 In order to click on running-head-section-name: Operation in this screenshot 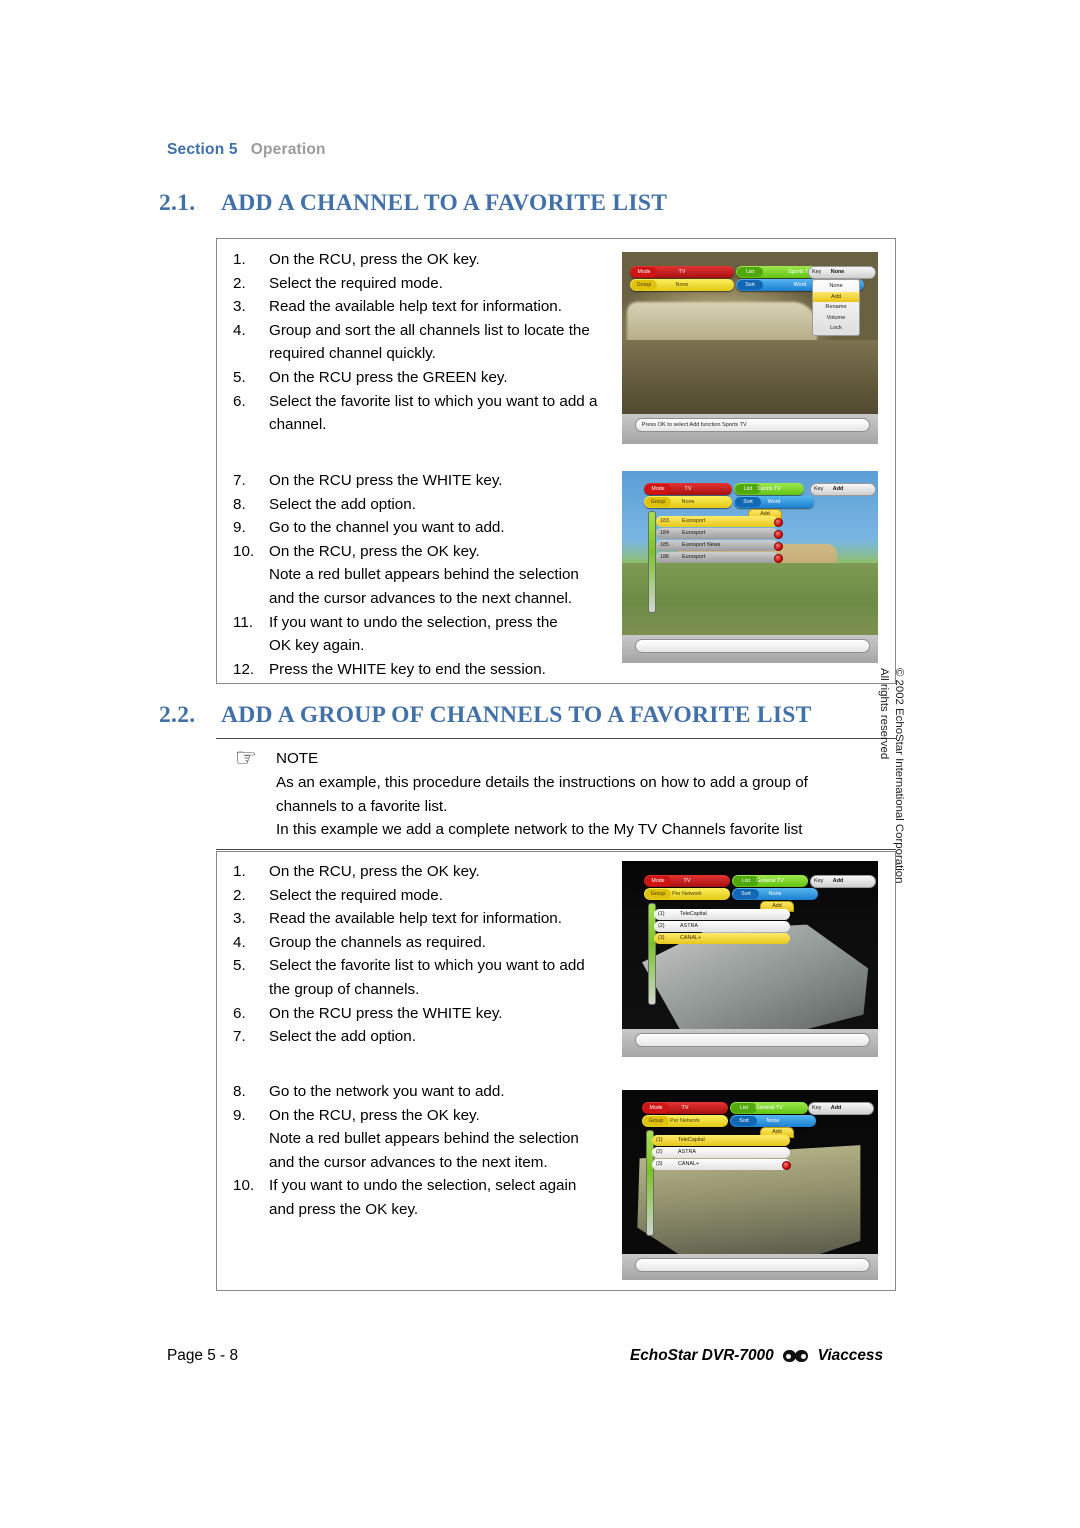, I will do `click(288, 149)`.